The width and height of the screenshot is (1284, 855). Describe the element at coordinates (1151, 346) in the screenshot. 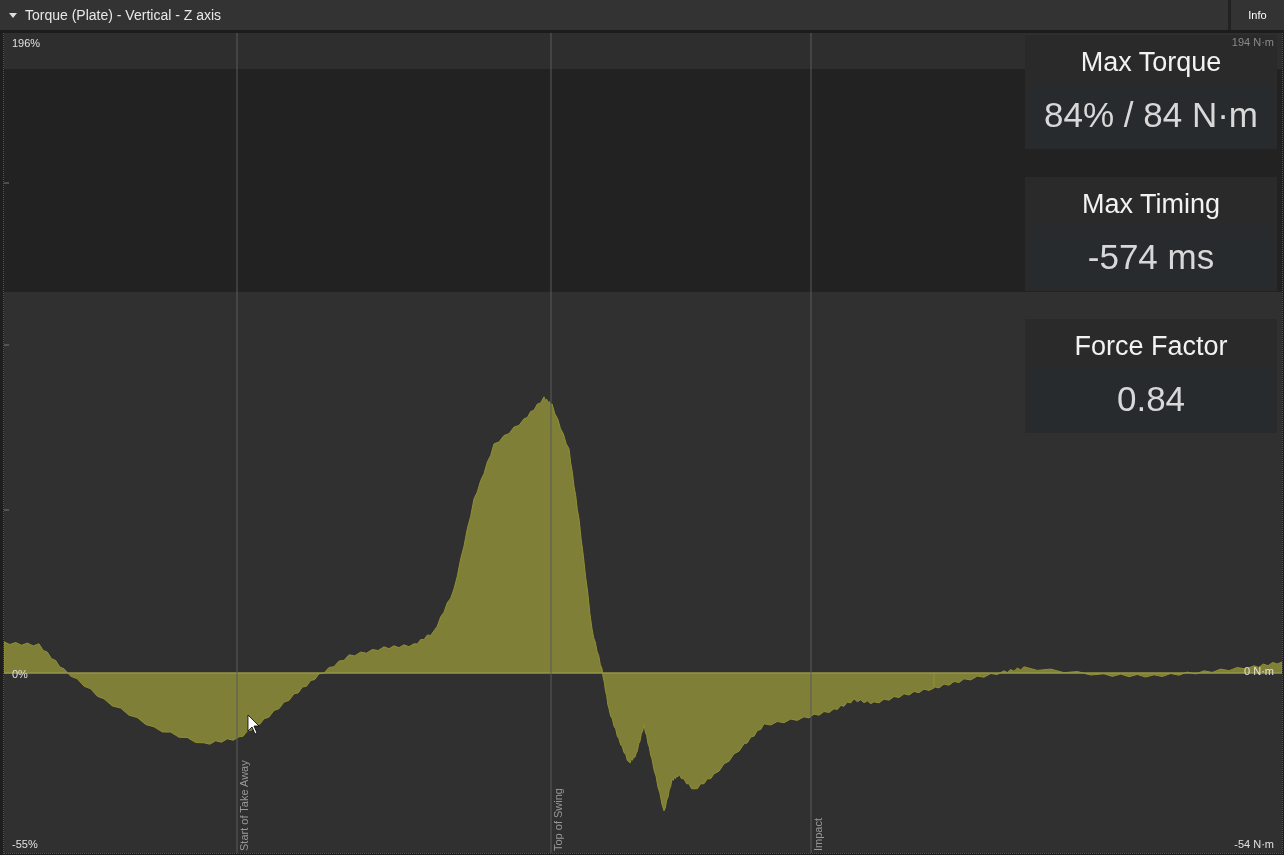

I see `stat-label: Force Factor` at that location.